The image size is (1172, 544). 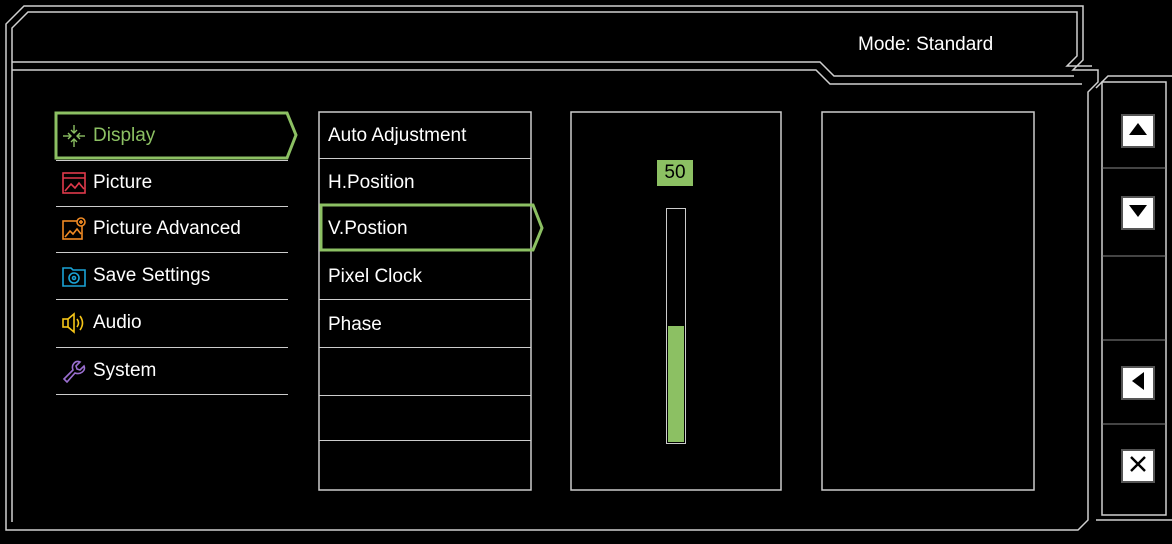 I want to click on submenu-item-label: Auto Adjustment, so click(x=397, y=135).